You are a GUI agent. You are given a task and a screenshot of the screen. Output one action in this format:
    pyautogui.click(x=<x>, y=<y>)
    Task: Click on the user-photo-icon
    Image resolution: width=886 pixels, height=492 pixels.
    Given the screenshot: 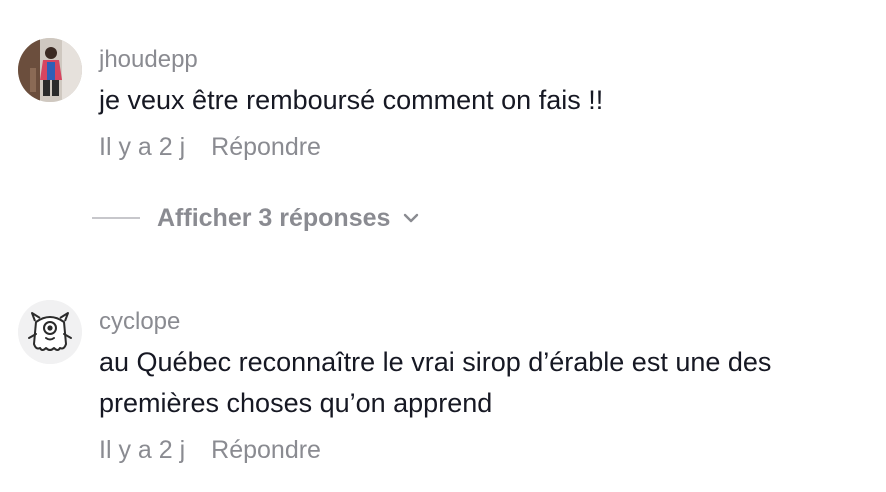 What is the action you would take?
    pyautogui.click(x=50, y=70)
    